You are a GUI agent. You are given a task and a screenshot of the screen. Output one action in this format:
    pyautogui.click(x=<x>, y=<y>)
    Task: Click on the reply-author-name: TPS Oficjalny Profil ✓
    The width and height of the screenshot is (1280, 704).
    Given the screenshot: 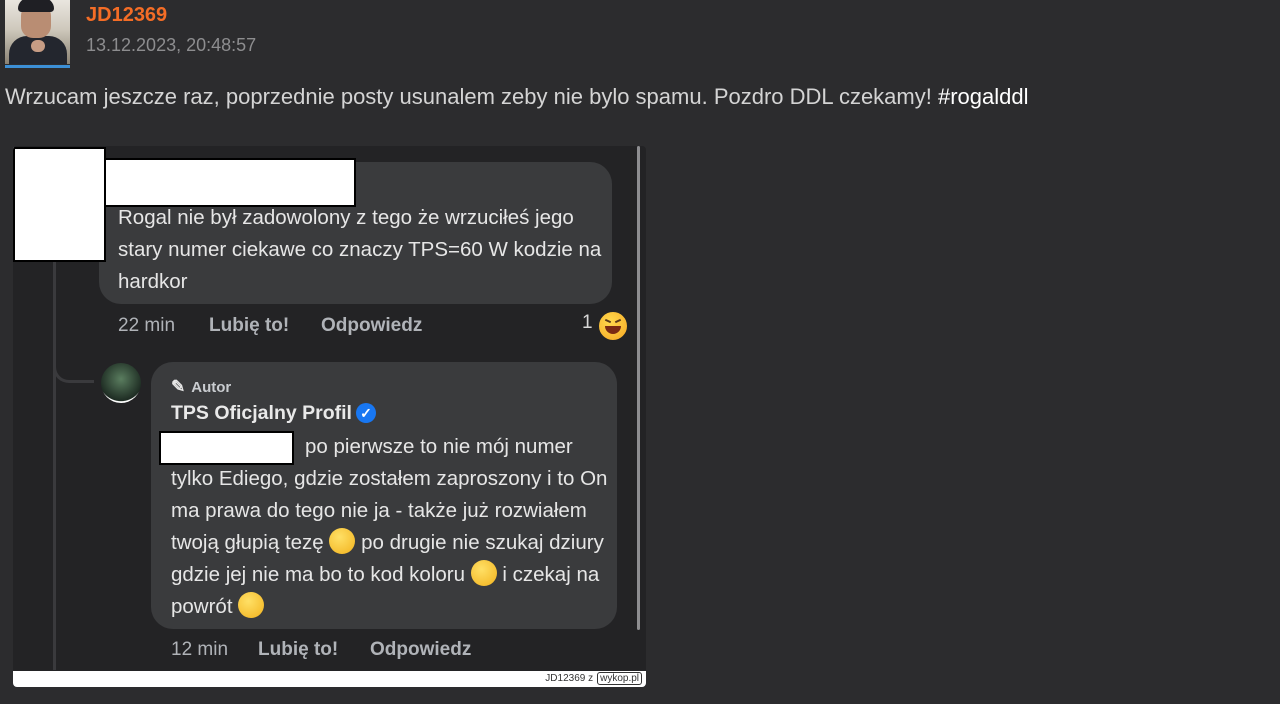 What is the action you would take?
    pyautogui.click(x=273, y=413)
    